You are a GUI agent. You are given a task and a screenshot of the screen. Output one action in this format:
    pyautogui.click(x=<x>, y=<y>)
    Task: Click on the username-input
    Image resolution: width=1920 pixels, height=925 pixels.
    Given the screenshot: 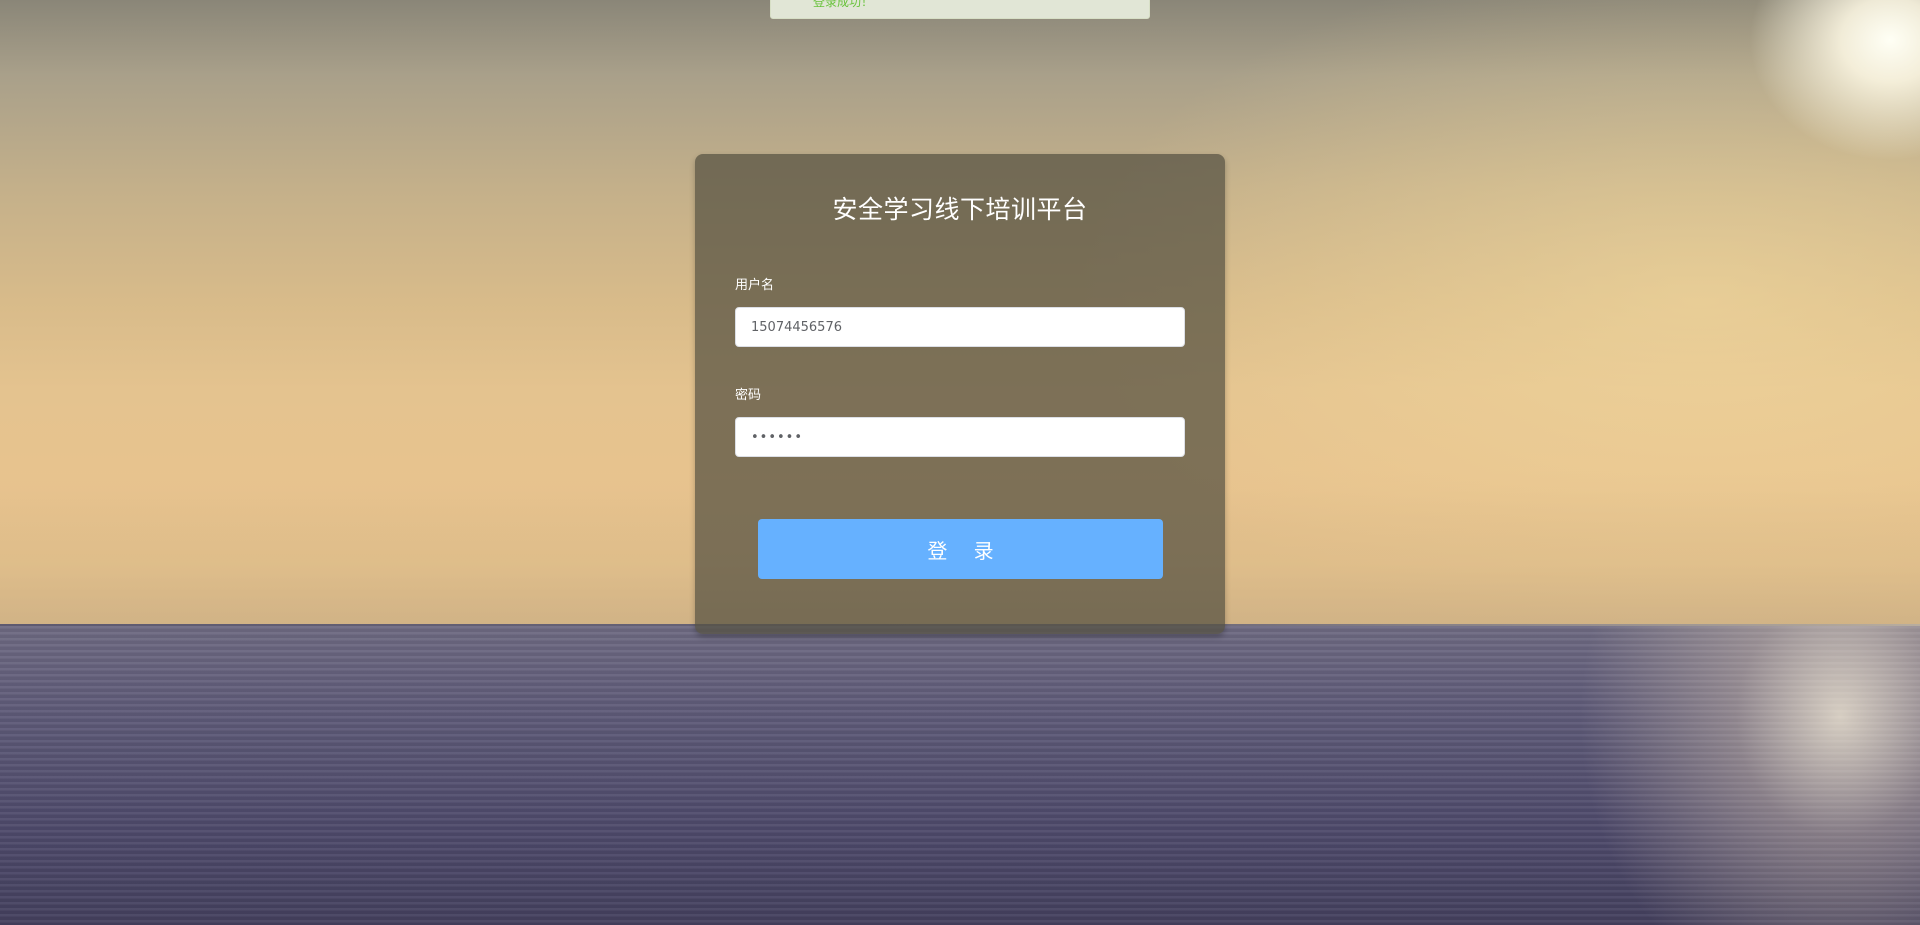 What is the action you would take?
    pyautogui.click(x=960, y=327)
    